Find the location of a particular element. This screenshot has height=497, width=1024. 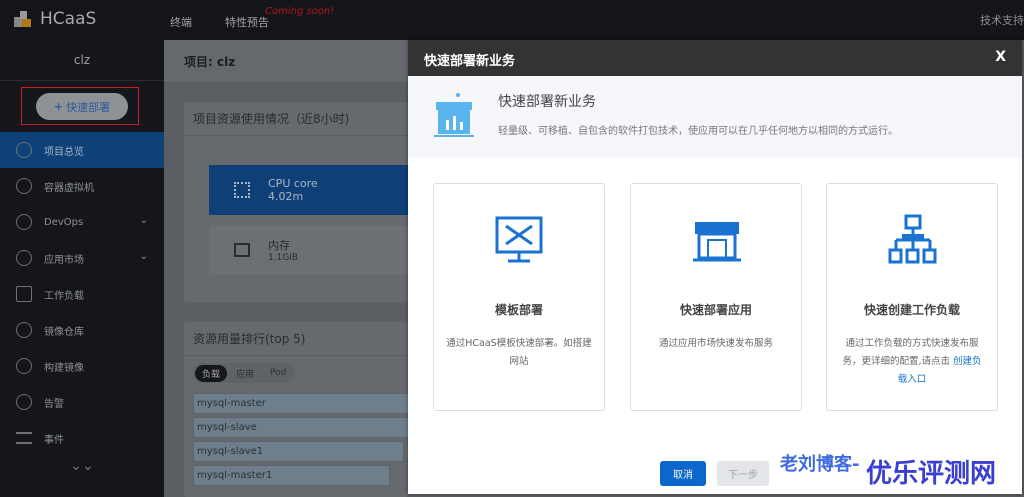

label: 工作负载 is located at coordinates (64, 296).